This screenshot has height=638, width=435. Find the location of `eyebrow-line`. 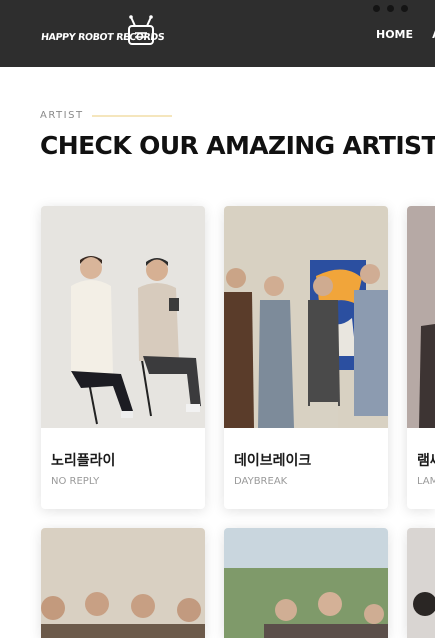

eyebrow-line is located at coordinates (131, 115).